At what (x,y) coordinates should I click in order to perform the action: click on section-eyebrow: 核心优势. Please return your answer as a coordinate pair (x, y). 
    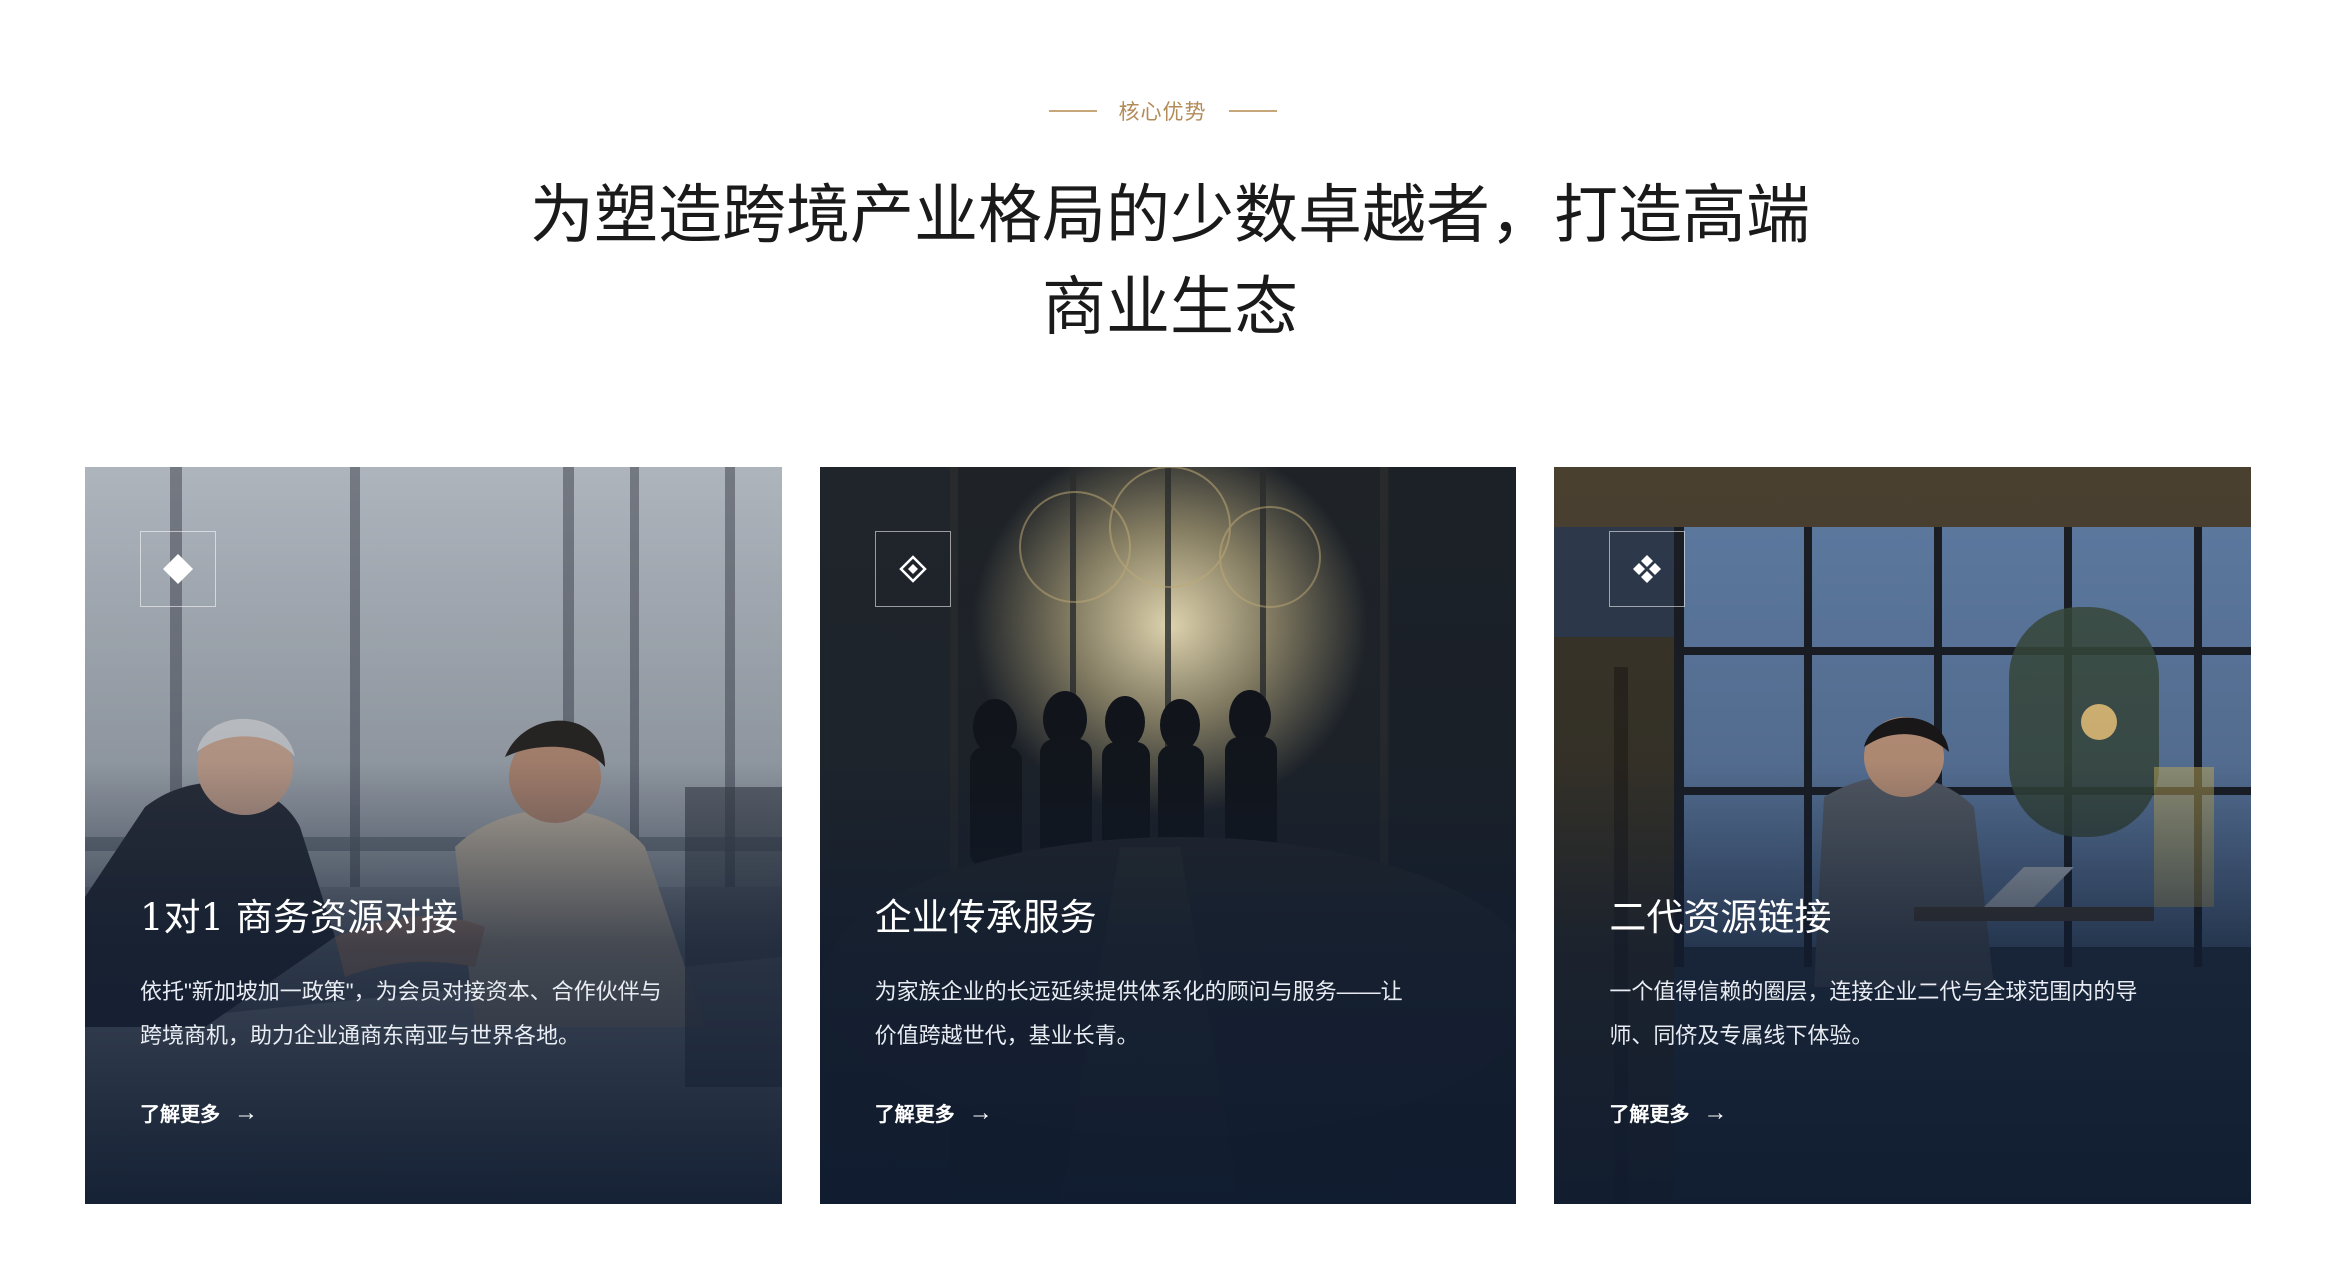
    Looking at the image, I should click on (1162, 111).